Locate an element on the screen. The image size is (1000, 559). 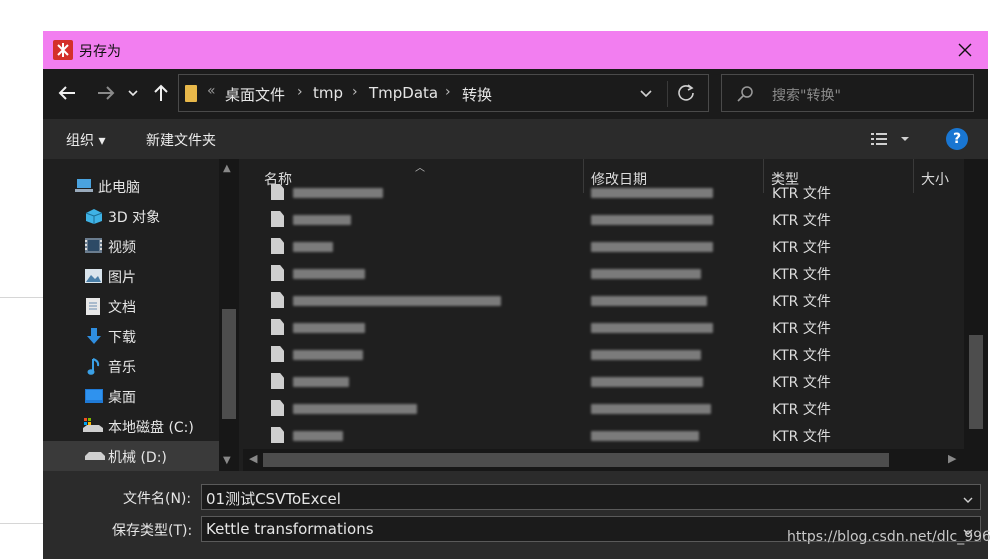
filename-input: 01测试CSVToExcel is located at coordinates (591, 497).